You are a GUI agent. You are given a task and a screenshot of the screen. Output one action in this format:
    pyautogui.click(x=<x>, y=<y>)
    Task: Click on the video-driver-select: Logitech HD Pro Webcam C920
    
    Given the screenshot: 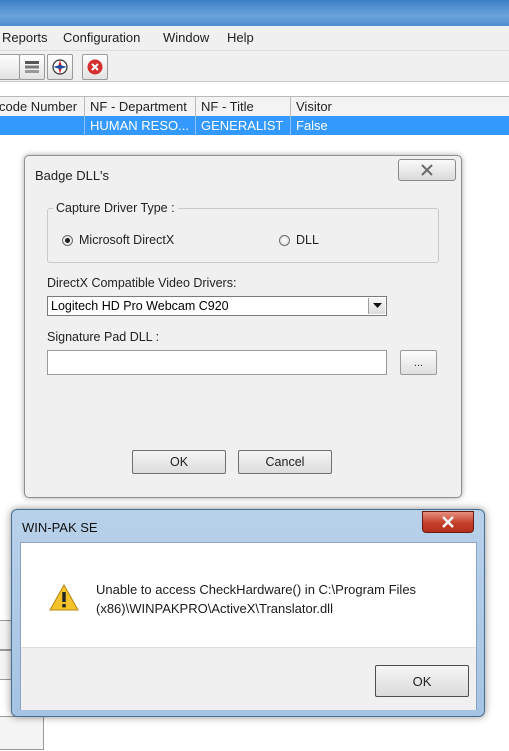 What is the action you would take?
    pyautogui.click(x=217, y=306)
    